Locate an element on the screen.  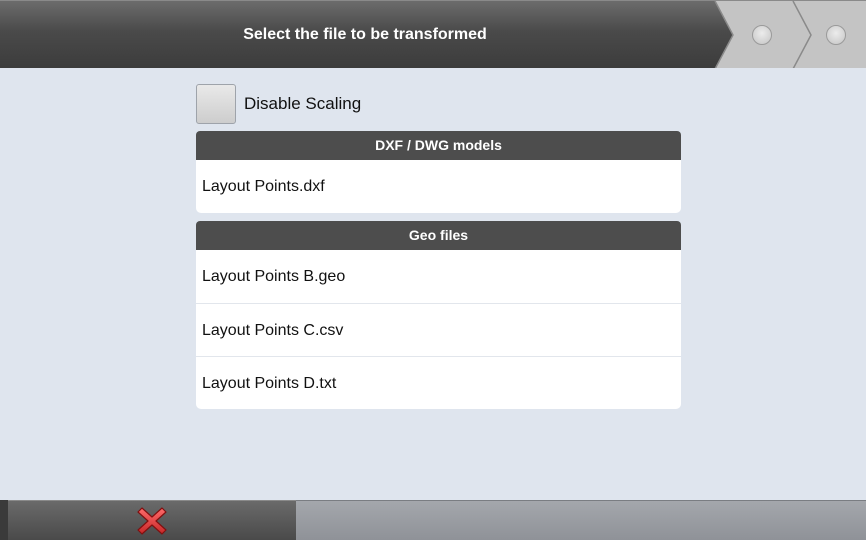
bottom-bar-edge is located at coordinates (4, 520).